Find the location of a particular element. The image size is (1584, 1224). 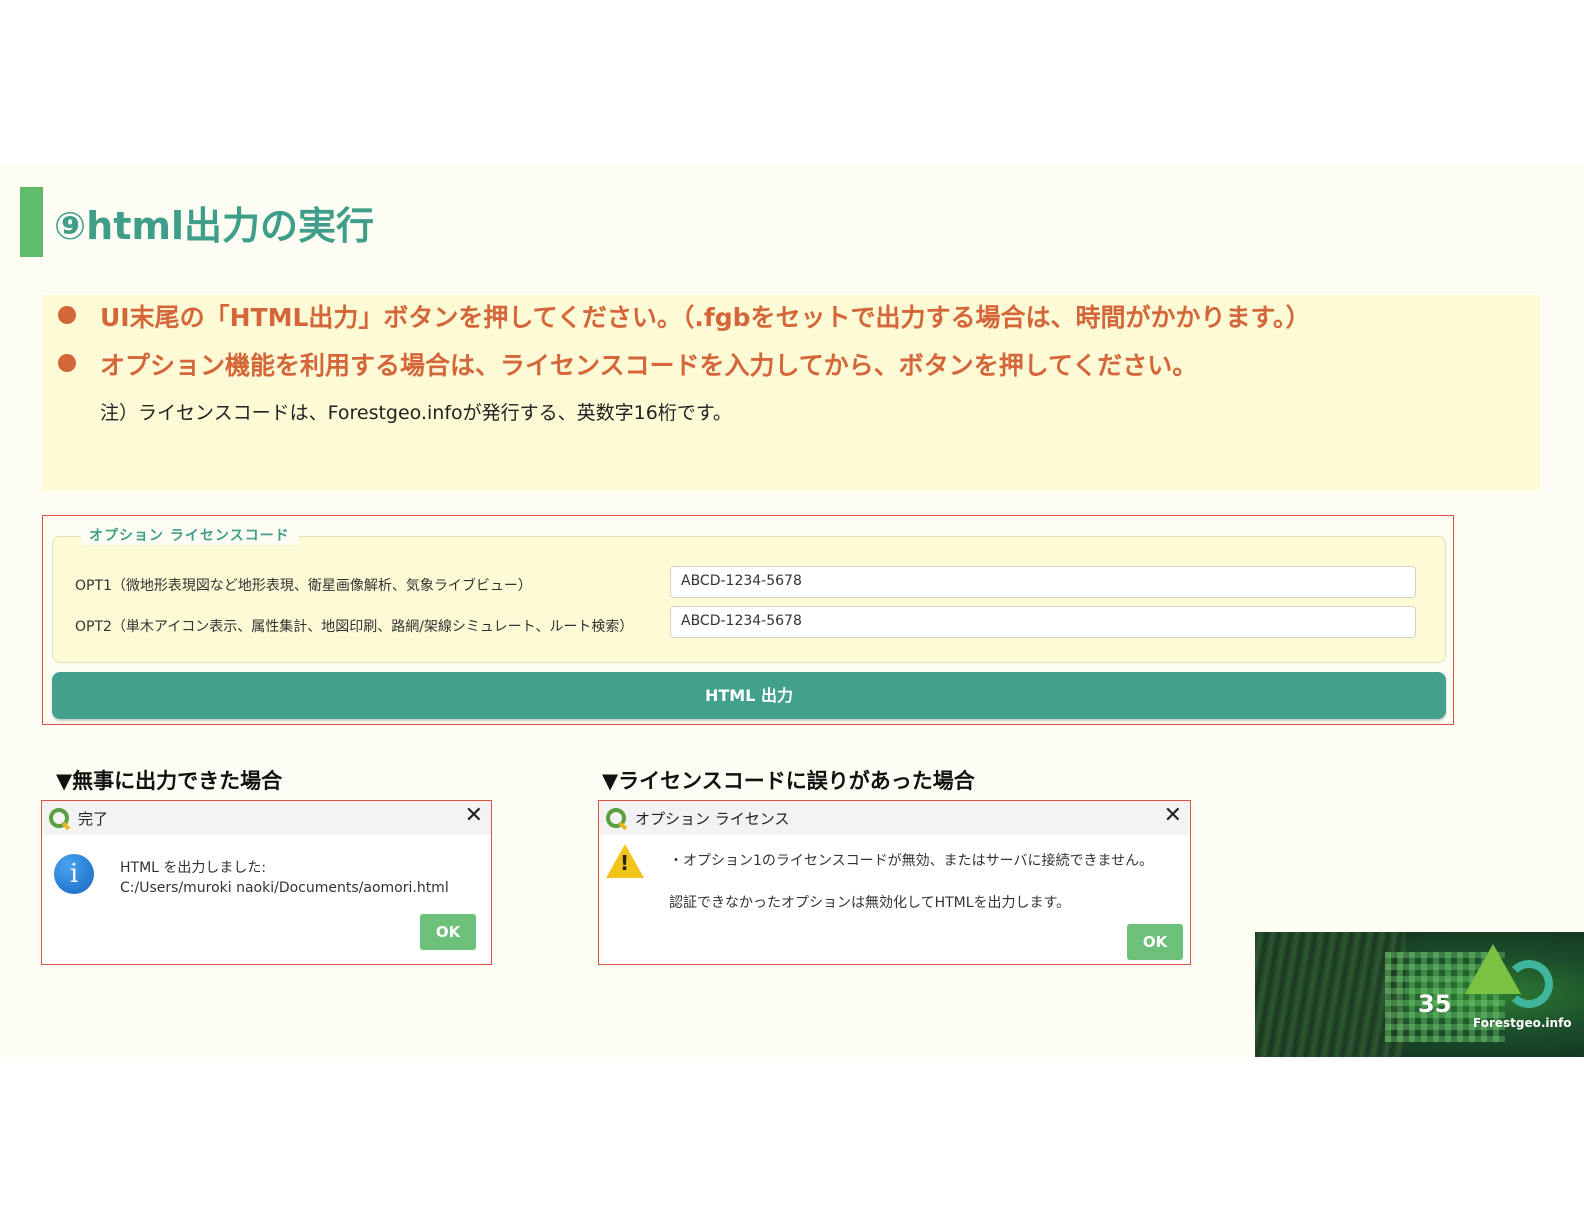

dialog-titlebar: 完了 ✕ is located at coordinates (266, 818).